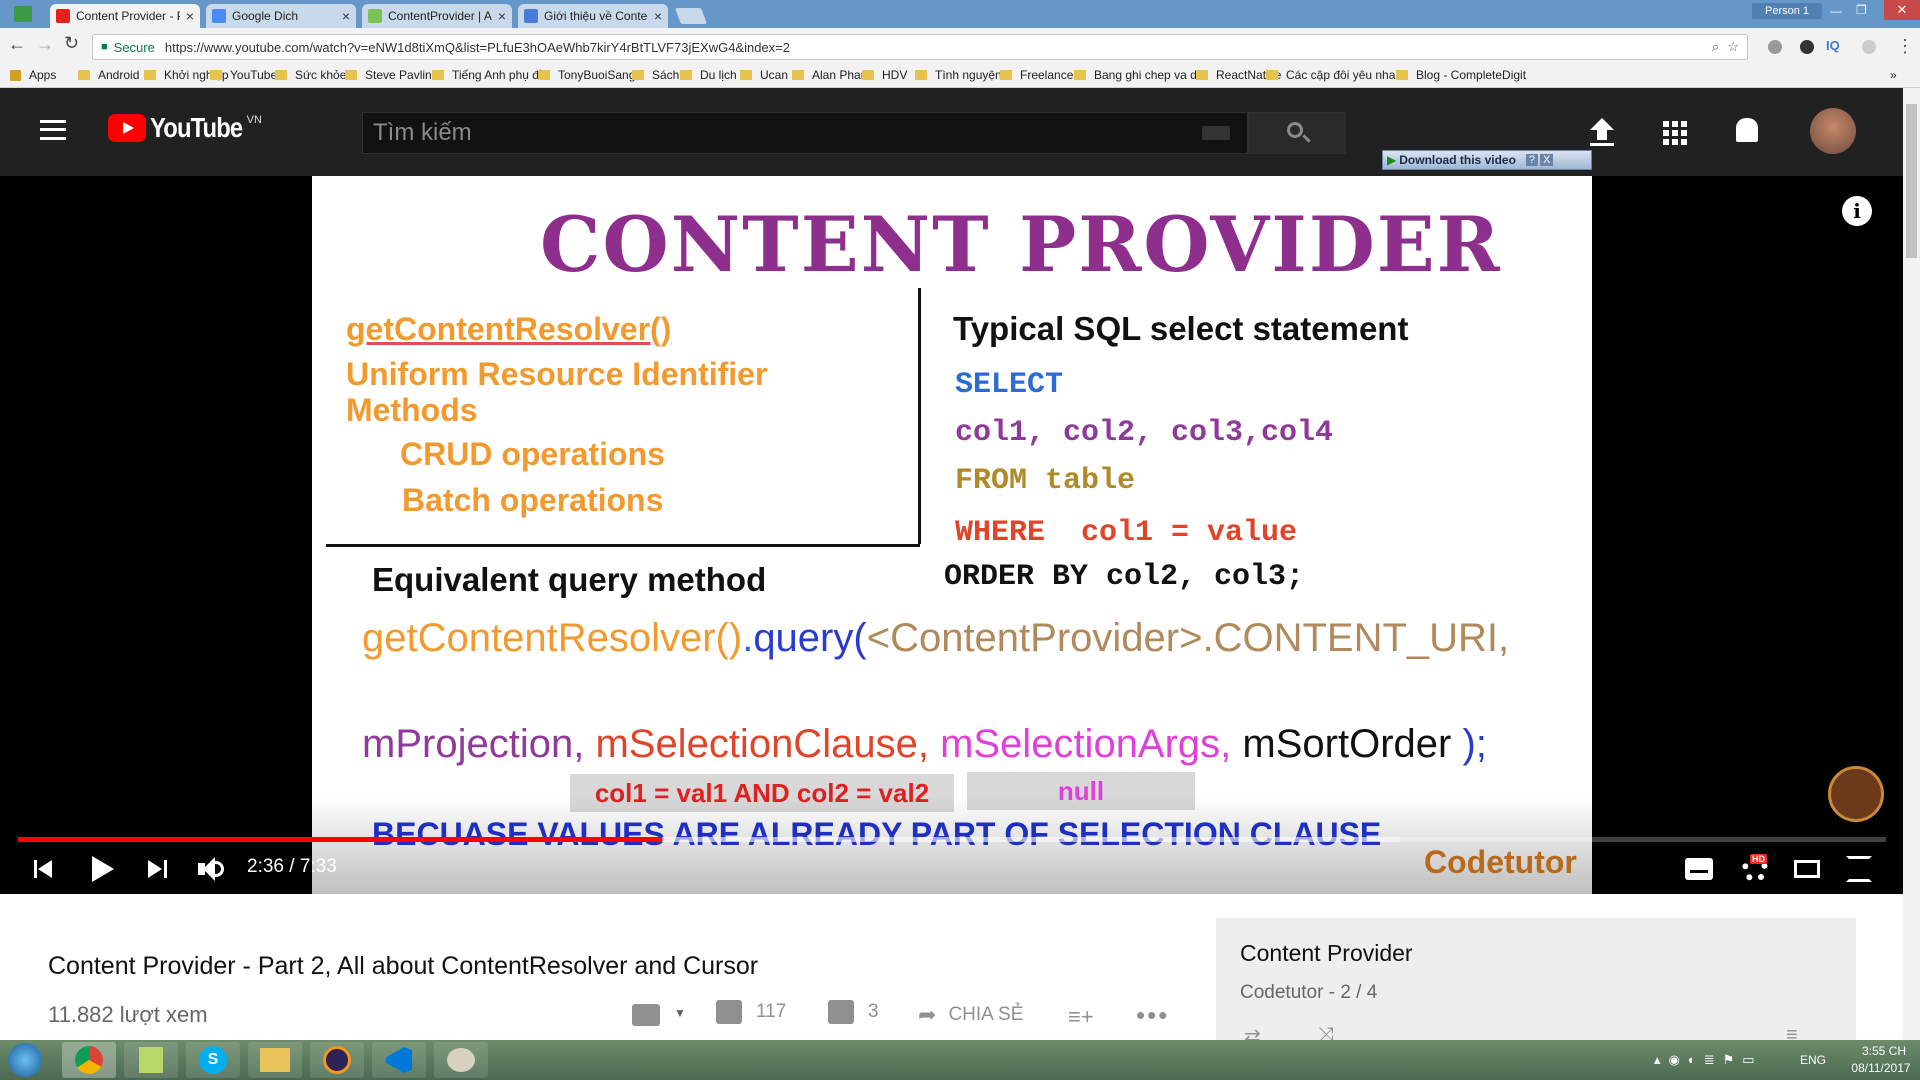 Image resolution: width=1920 pixels, height=1080 pixels. What do you see at coordinates (895, 75) in the screenshot?
I see `bookmark-label: HDV` at bounding box center [895, 75].